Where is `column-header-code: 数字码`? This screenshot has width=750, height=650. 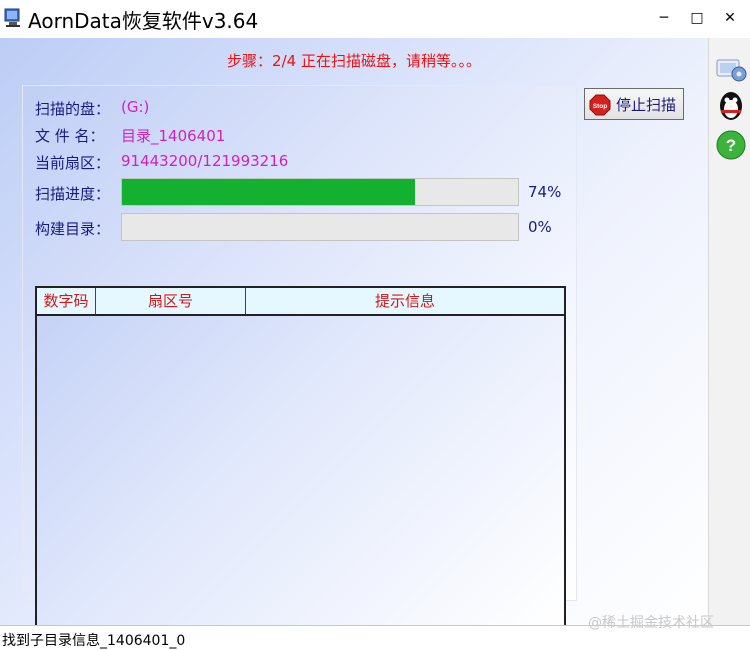
column-header-code: 数字码 is located at coordinates (66, 301).